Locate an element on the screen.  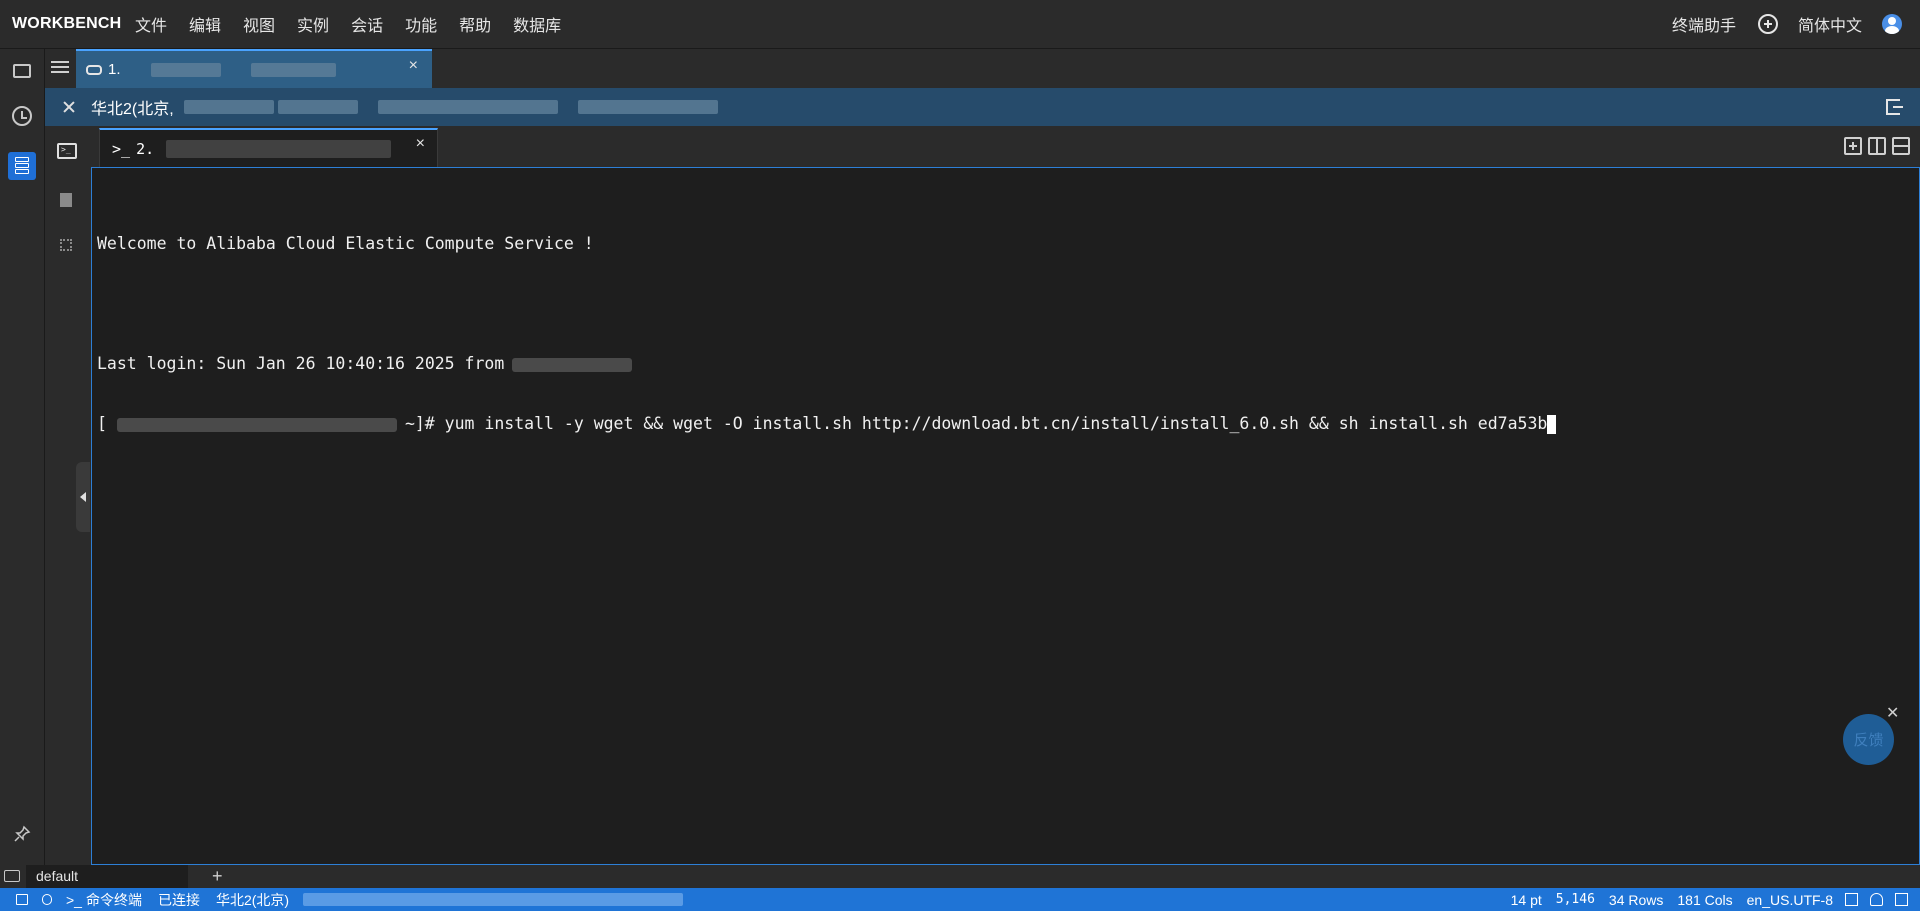
bottom-tab-bar: default + is located at coordinates (960, 876).